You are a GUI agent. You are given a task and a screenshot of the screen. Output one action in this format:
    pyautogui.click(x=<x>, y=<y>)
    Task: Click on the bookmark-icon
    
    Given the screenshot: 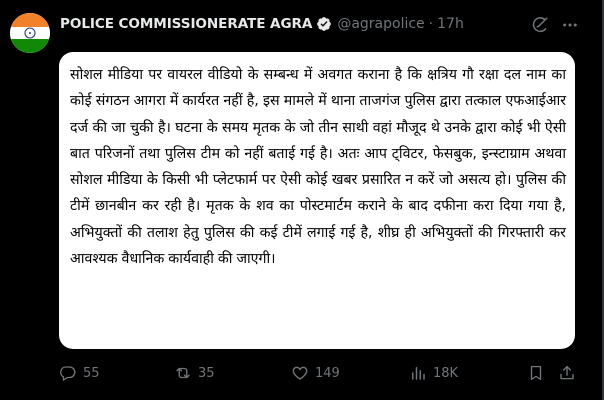 What is the action you would take?
    pyautogui.click(x=539, y=373)
    